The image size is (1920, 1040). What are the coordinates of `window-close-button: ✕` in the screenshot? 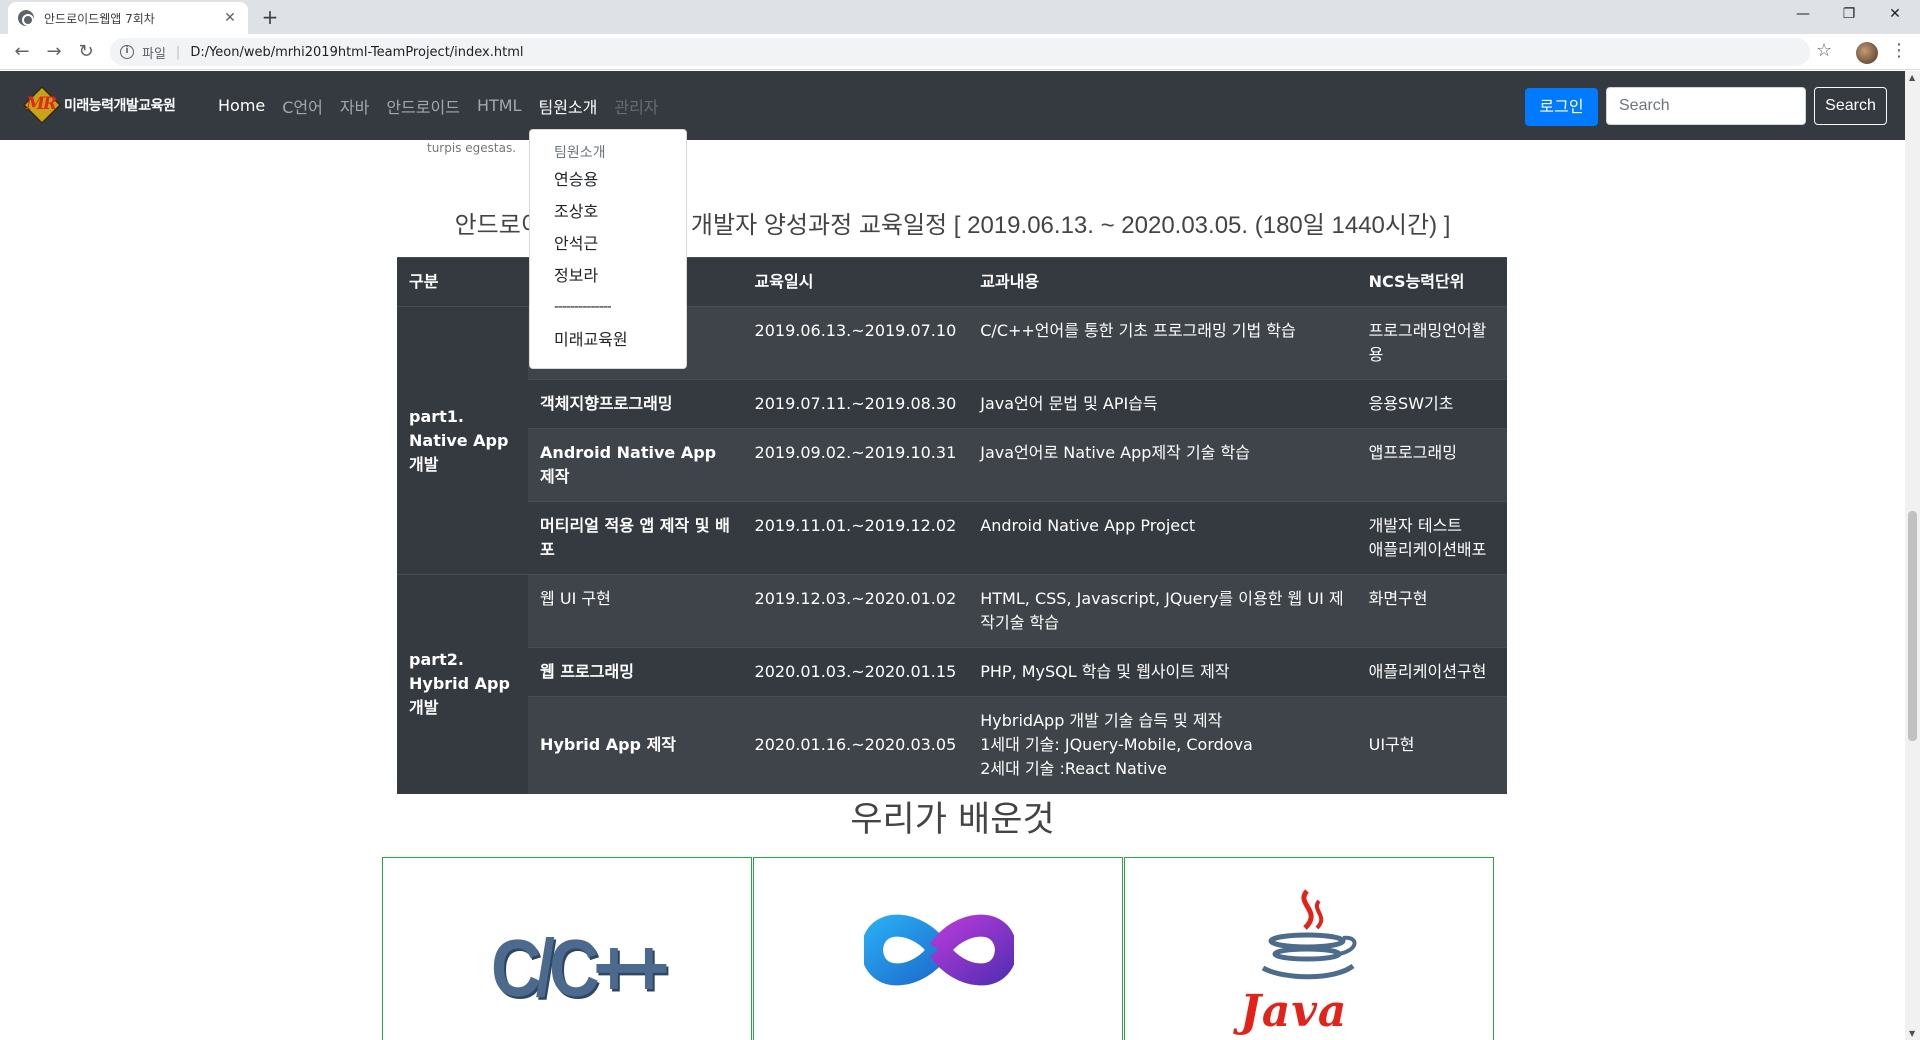 It's located at (1895, 15).